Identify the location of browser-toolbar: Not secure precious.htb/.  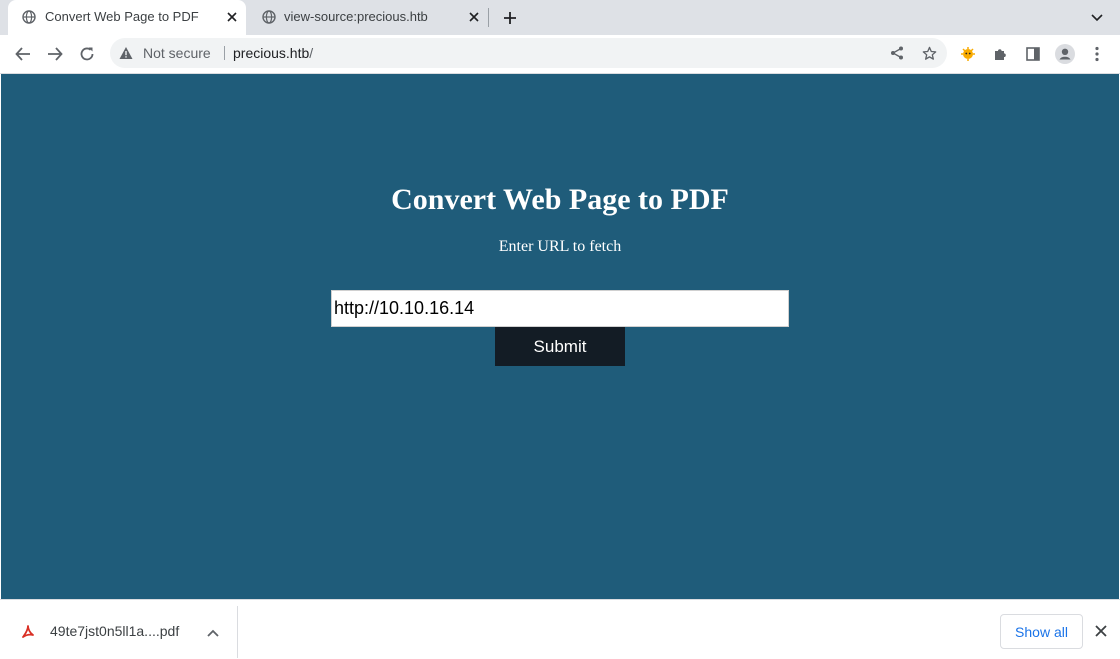
(560, 54).